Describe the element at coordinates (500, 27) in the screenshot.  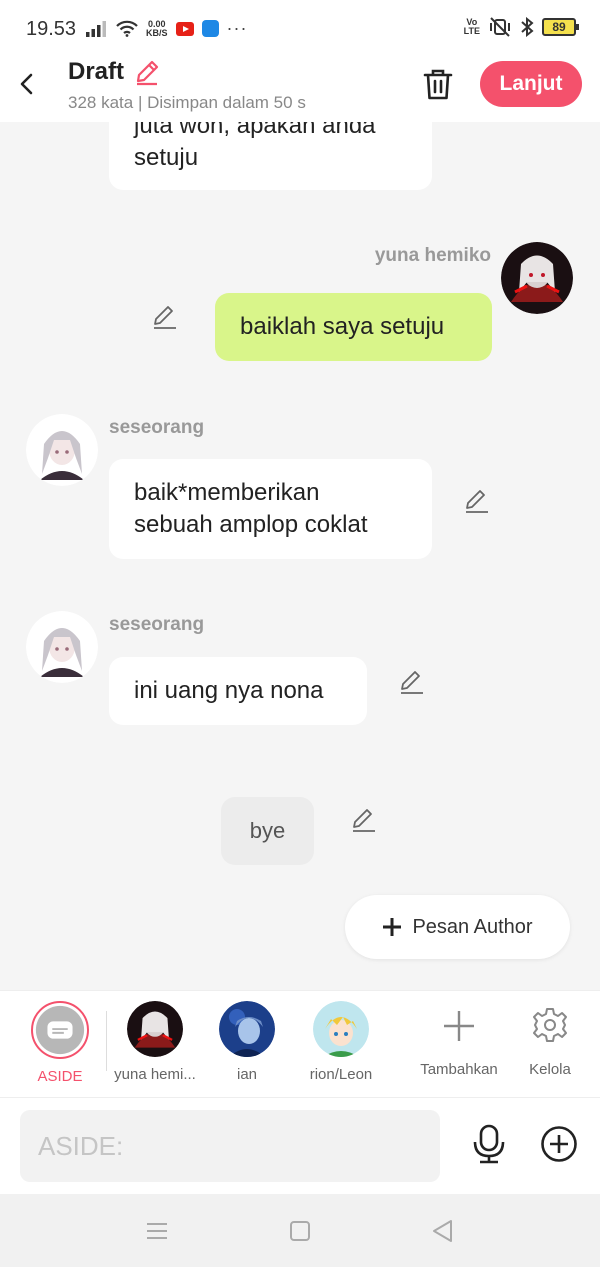
I see `vibrate-mute-icon` at that location.